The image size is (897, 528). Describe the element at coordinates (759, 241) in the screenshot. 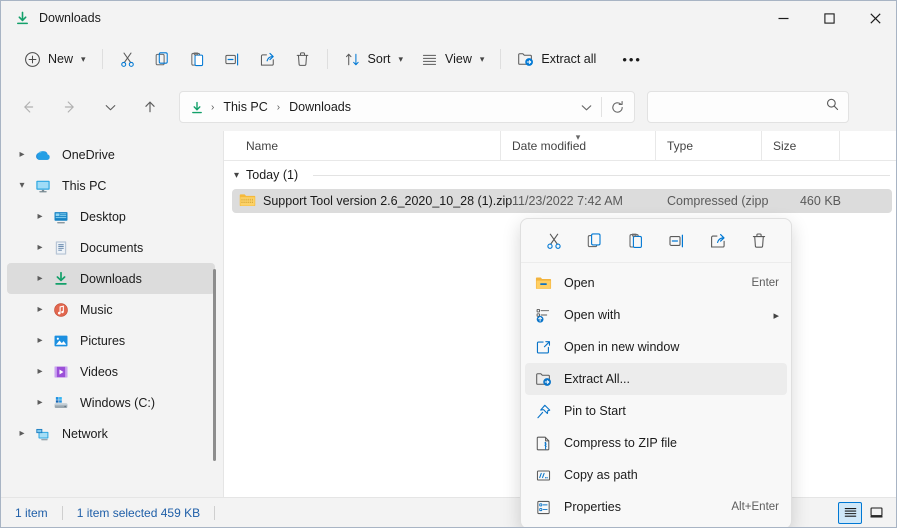

I see `delete-icon` at that location.